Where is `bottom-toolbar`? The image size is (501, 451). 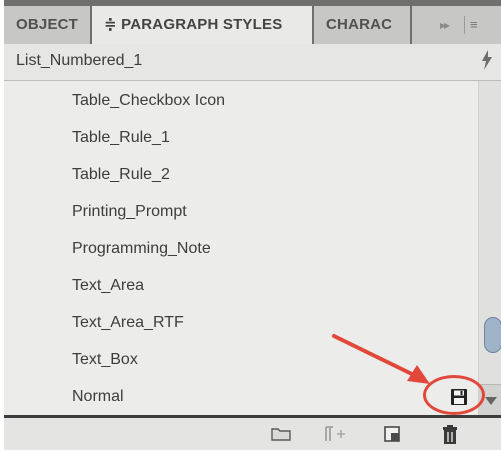
bottom-toolbar is located at coordinates (252, 432).